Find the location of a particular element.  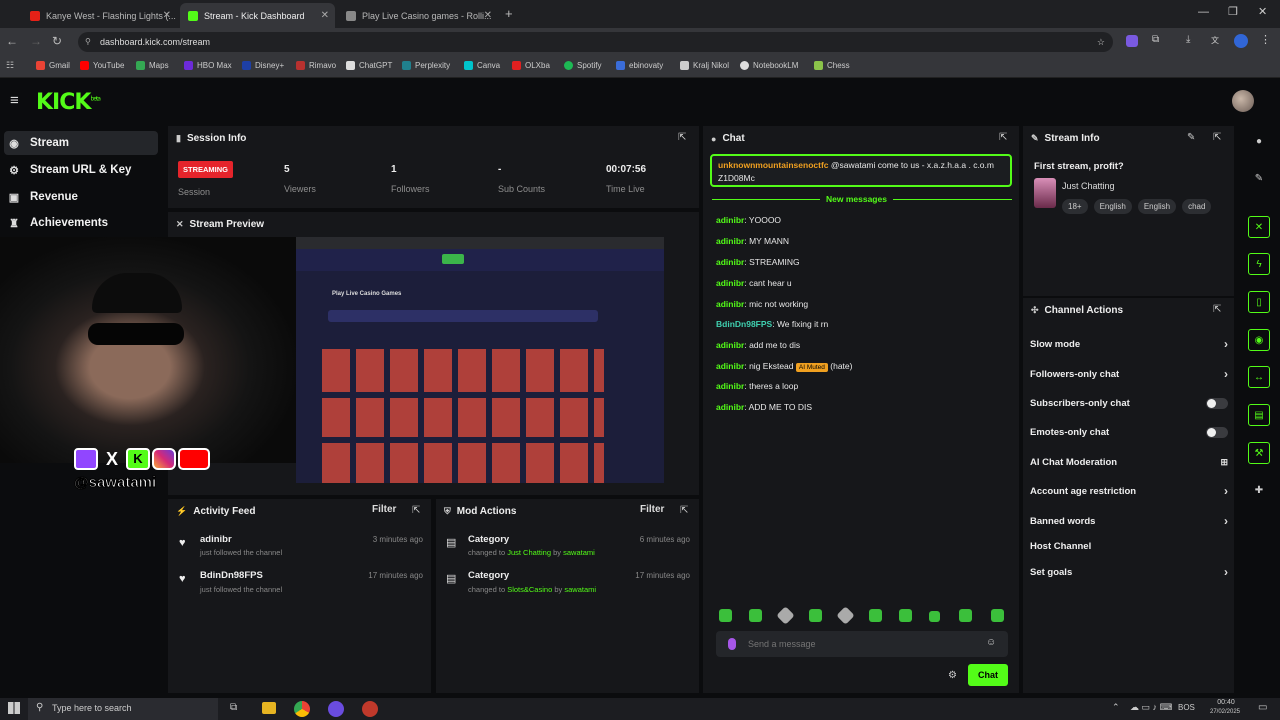

kick-logo: KICKbeta is located at coordinates (68, 102).